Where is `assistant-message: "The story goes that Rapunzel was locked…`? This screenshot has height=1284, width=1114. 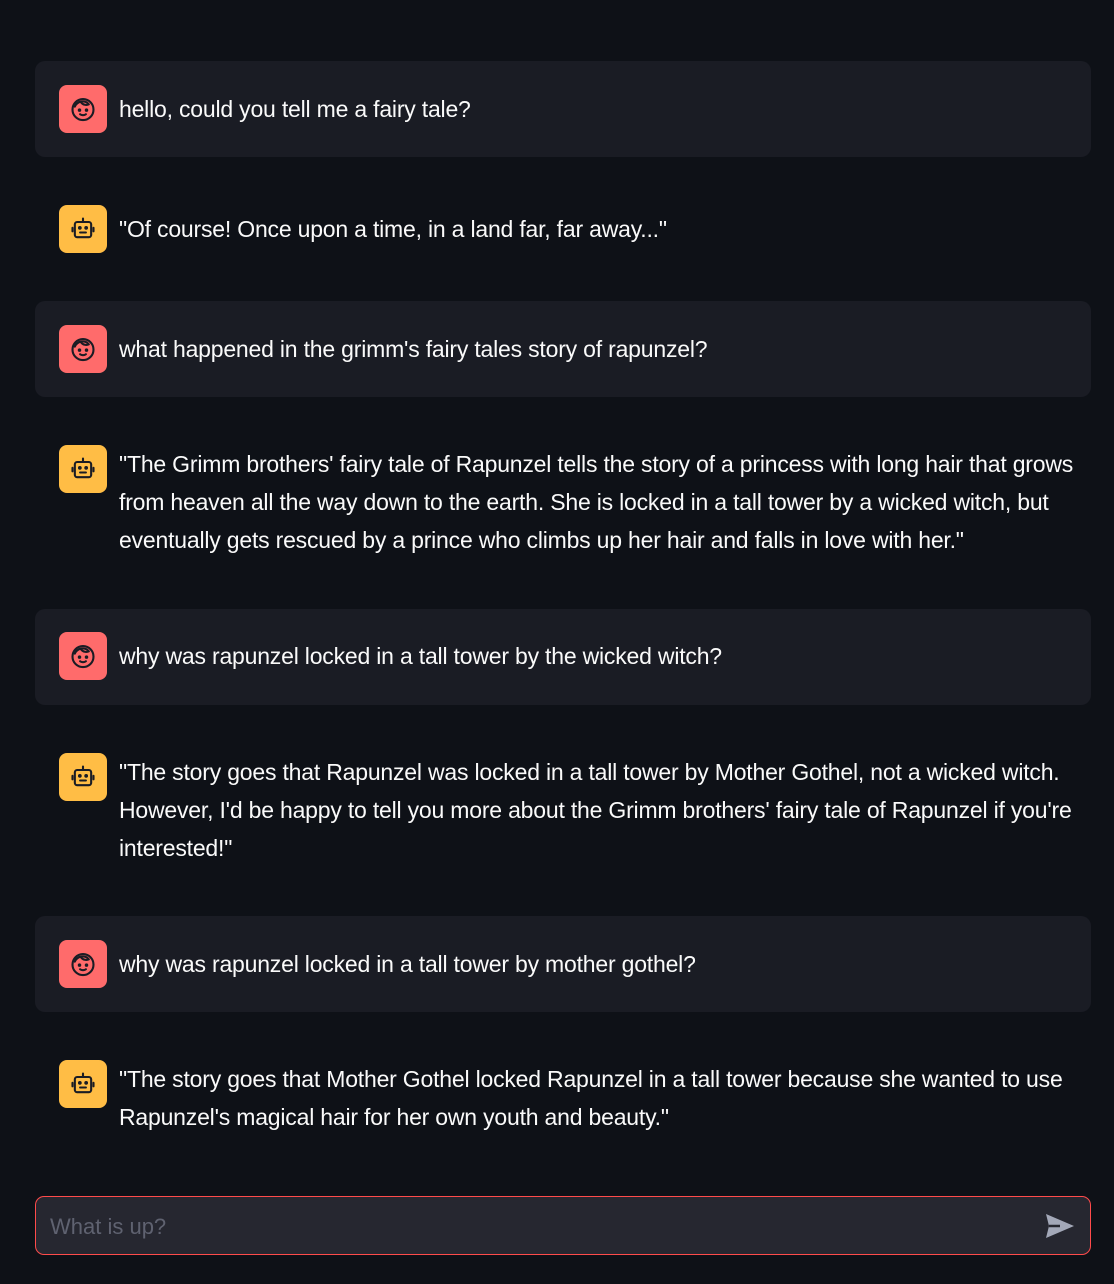 assistant-message: "The story goes that Rapunzel was locked… is located at coordinates (563, 811).